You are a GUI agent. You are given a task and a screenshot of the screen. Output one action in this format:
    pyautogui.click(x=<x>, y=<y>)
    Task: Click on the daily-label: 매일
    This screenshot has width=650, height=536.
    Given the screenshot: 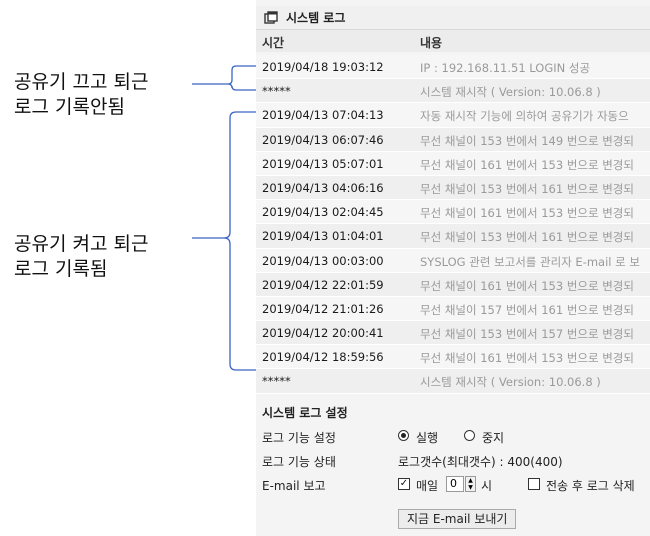 What is the action you would take?
    pyautogui.click(x=427, y=486)
    